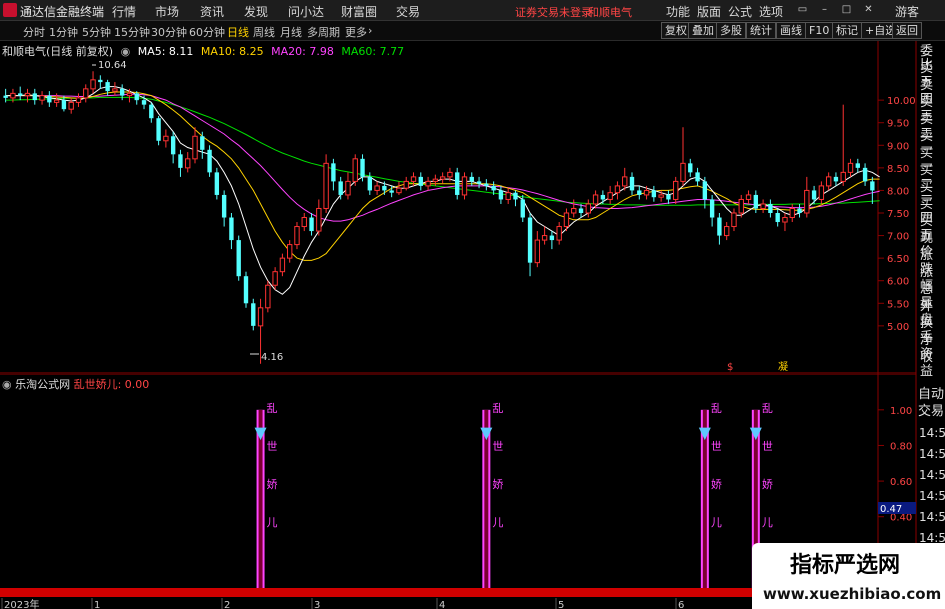  What do you see at coordinates (111, 384) in the screenshot?
I see `indicator-value-label: 乱世娇儿: 0.00` at bounding box center [111, 384].